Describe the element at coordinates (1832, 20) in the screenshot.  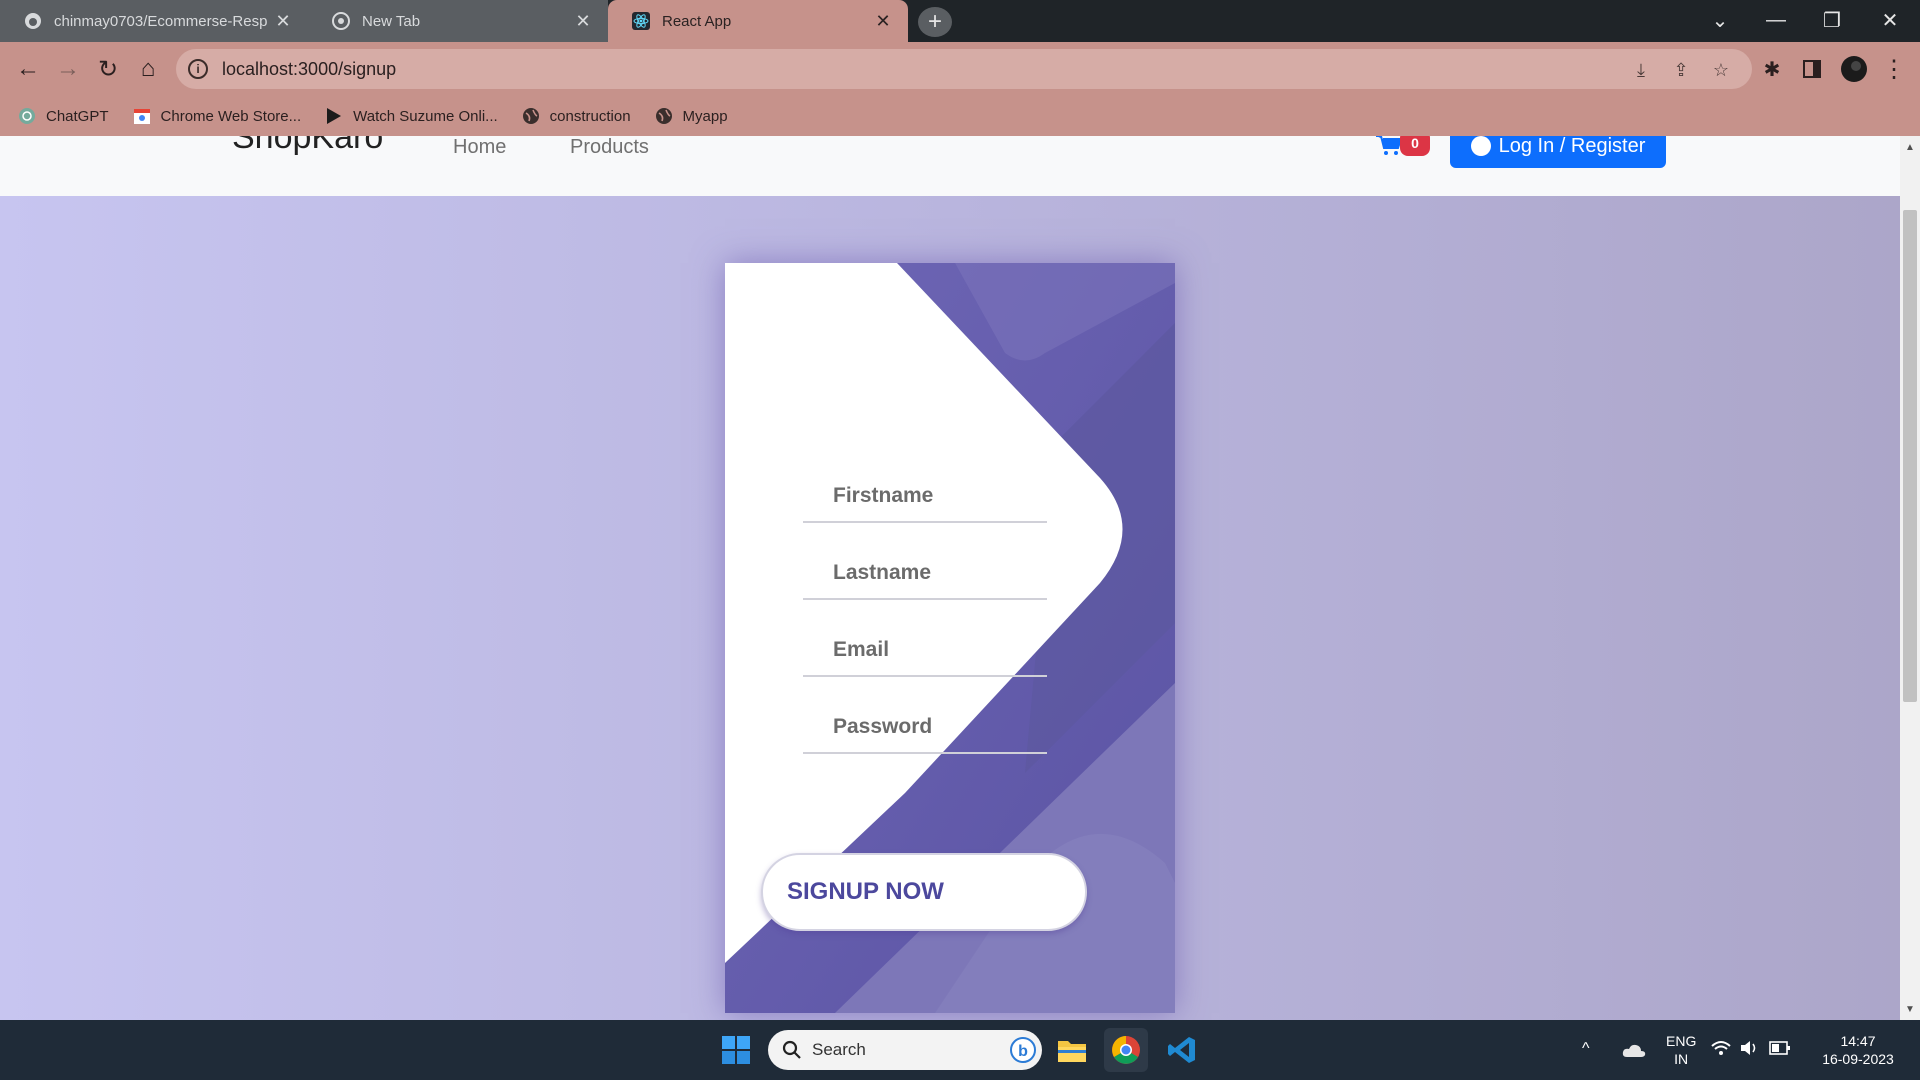
I see `restore-icon: ❐` at that location.